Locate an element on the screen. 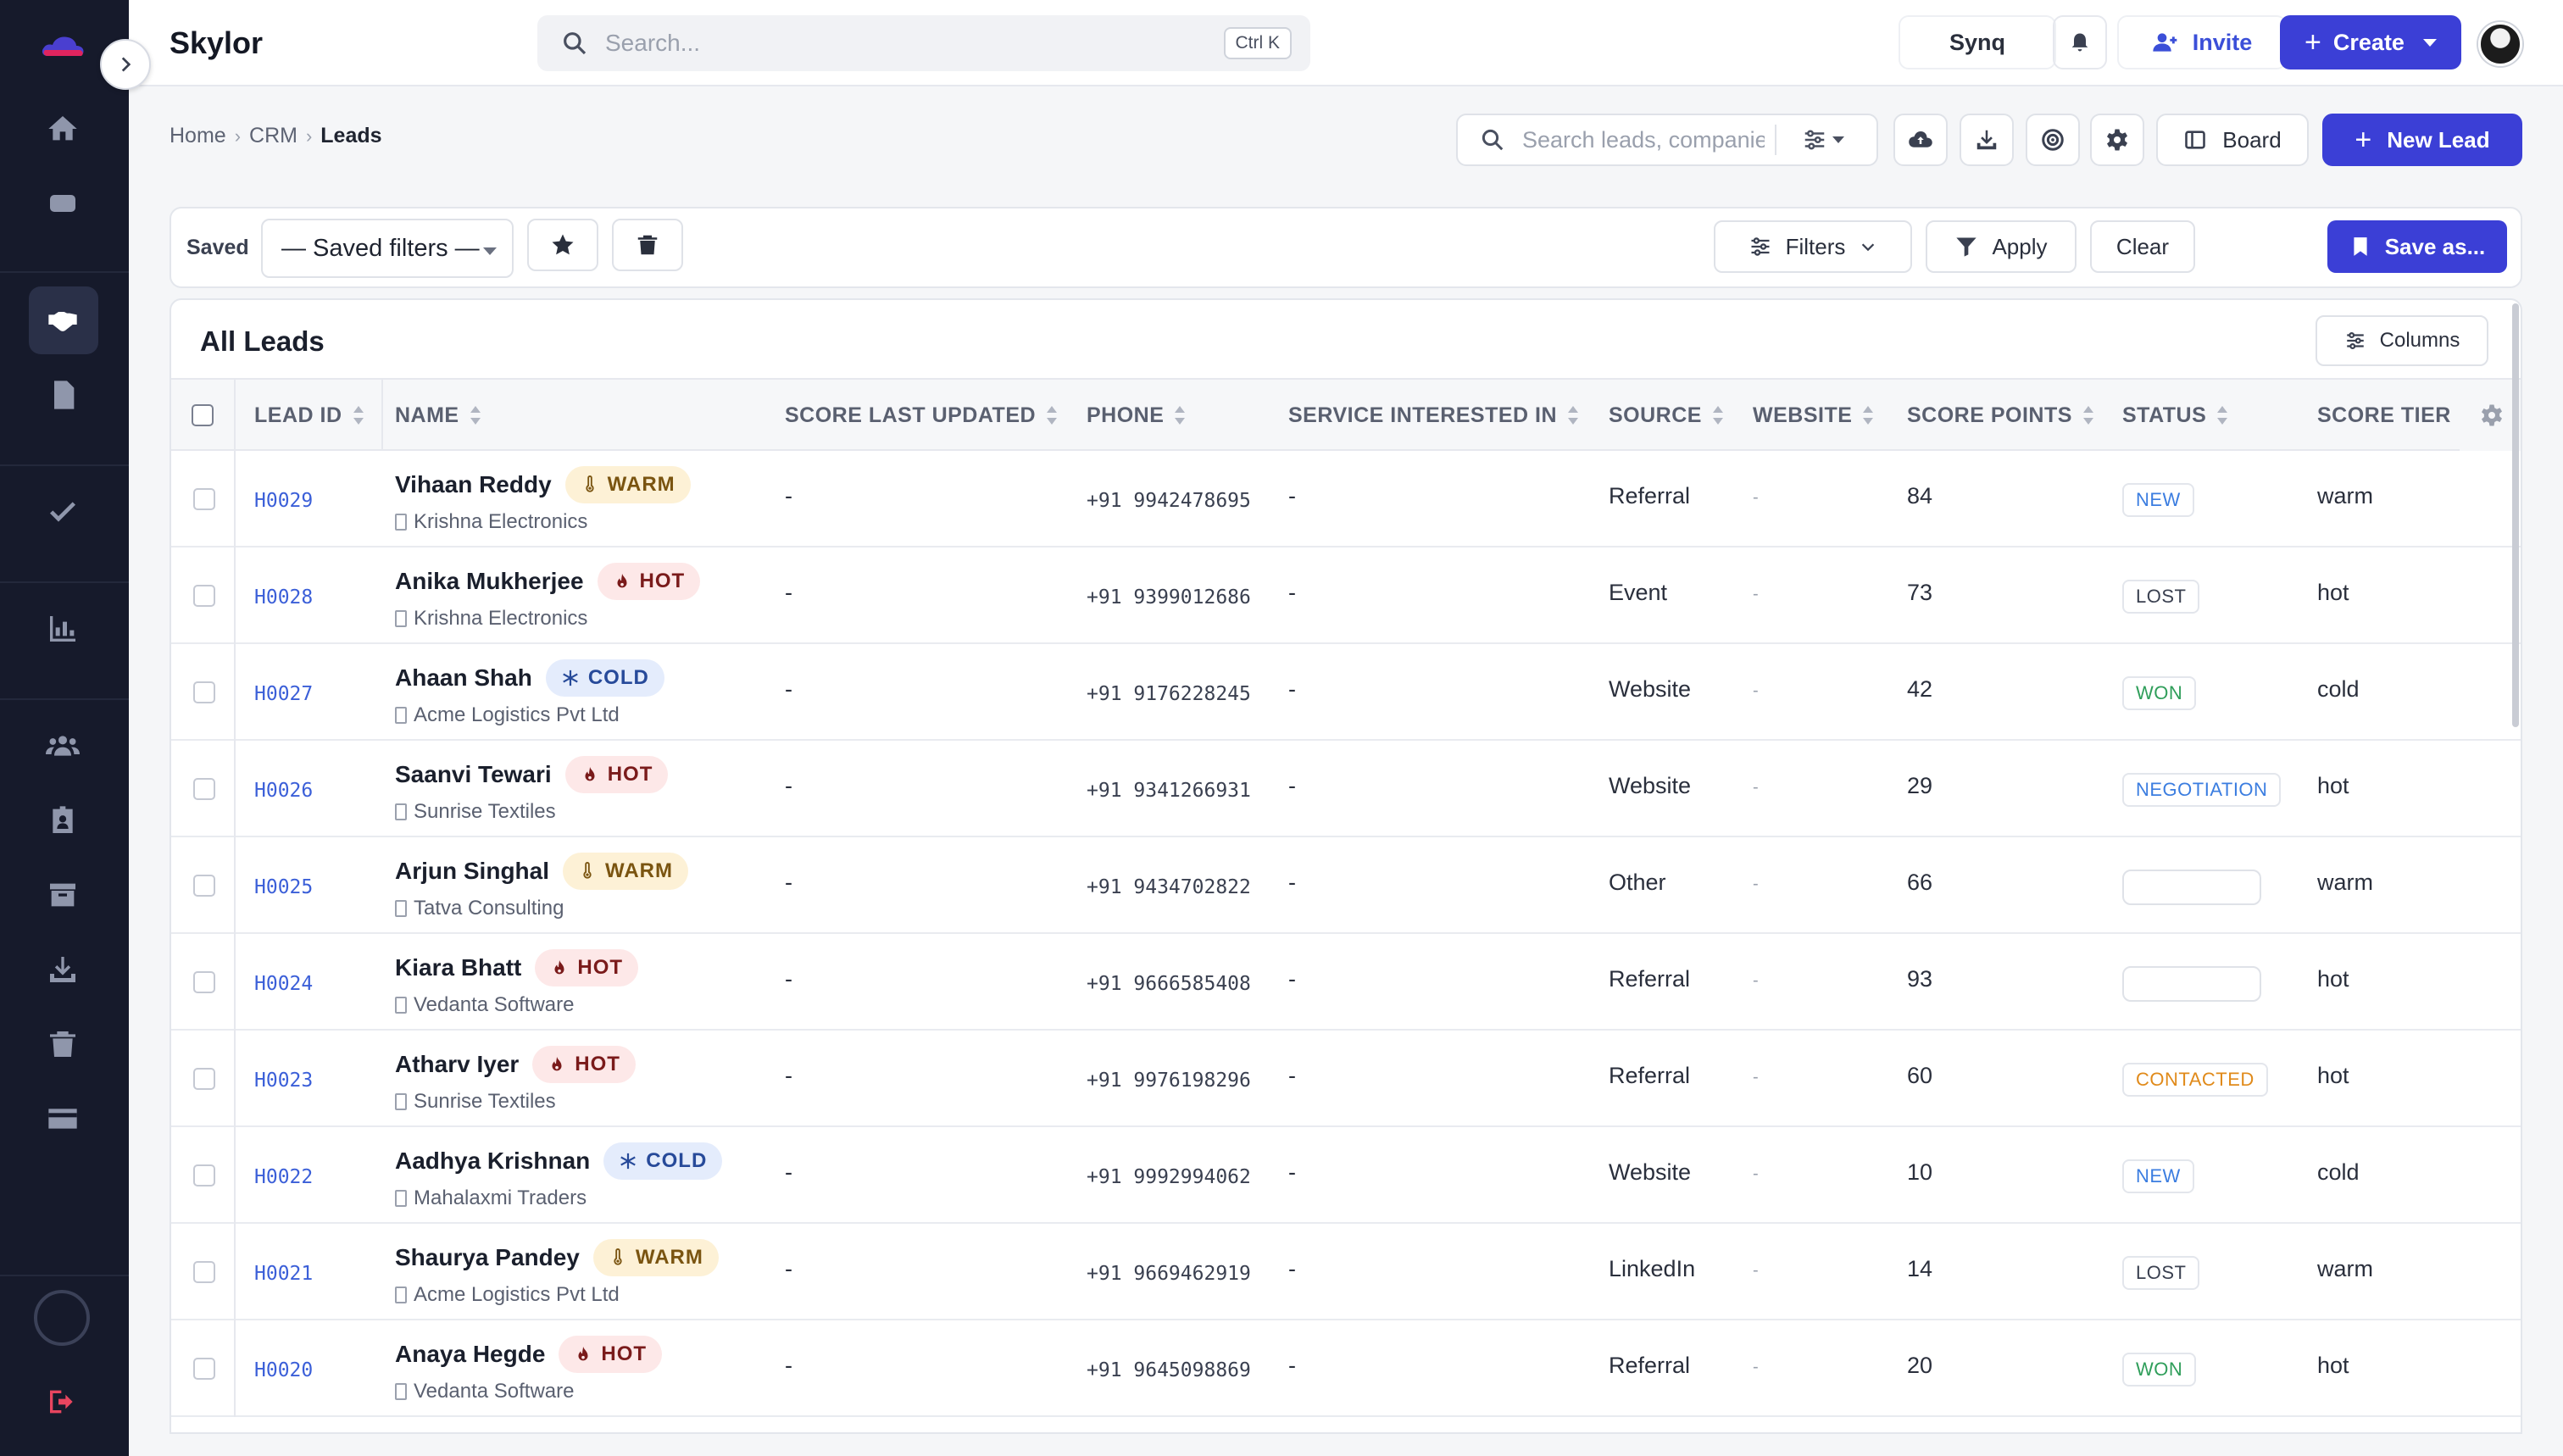  sidebar-collapse-button is located at coordinates (125, 64).